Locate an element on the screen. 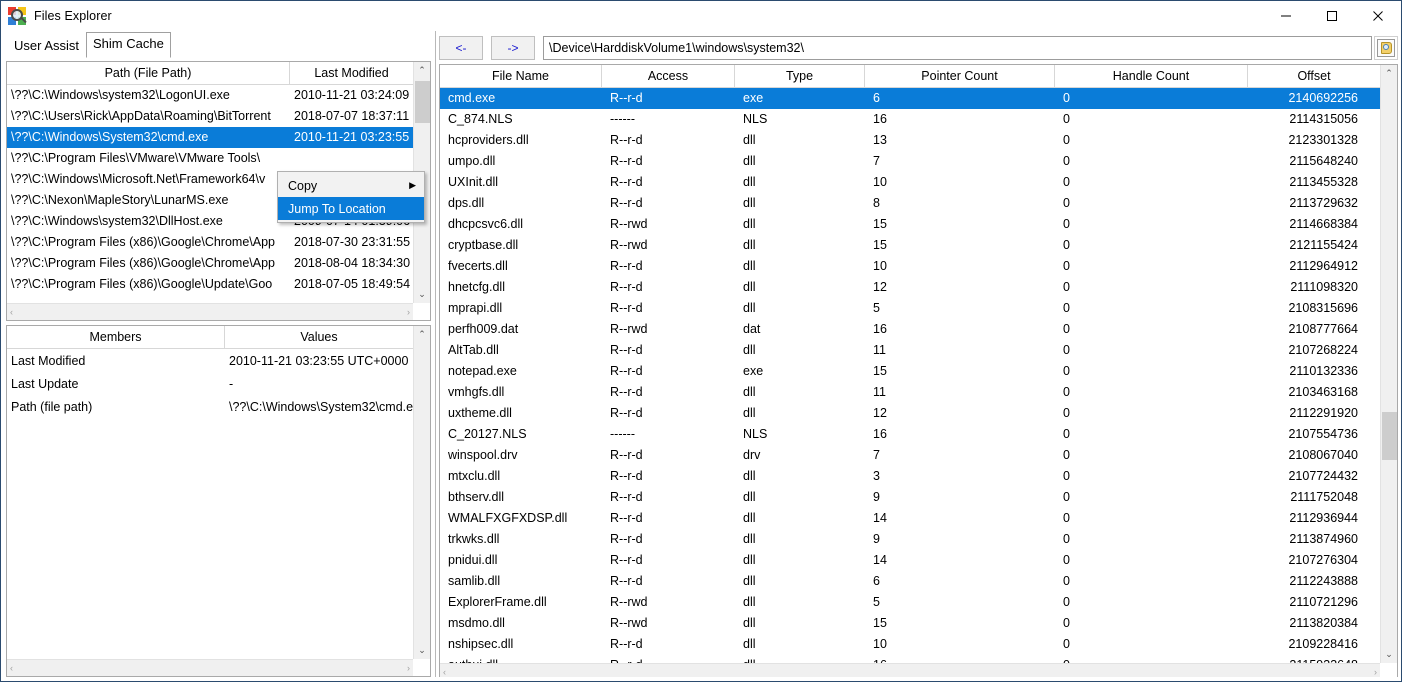 This screenshot has height=682, width=1402. table-row: authui.dllR--r-ddll1602115933648 is located at coordinates (910, 659).